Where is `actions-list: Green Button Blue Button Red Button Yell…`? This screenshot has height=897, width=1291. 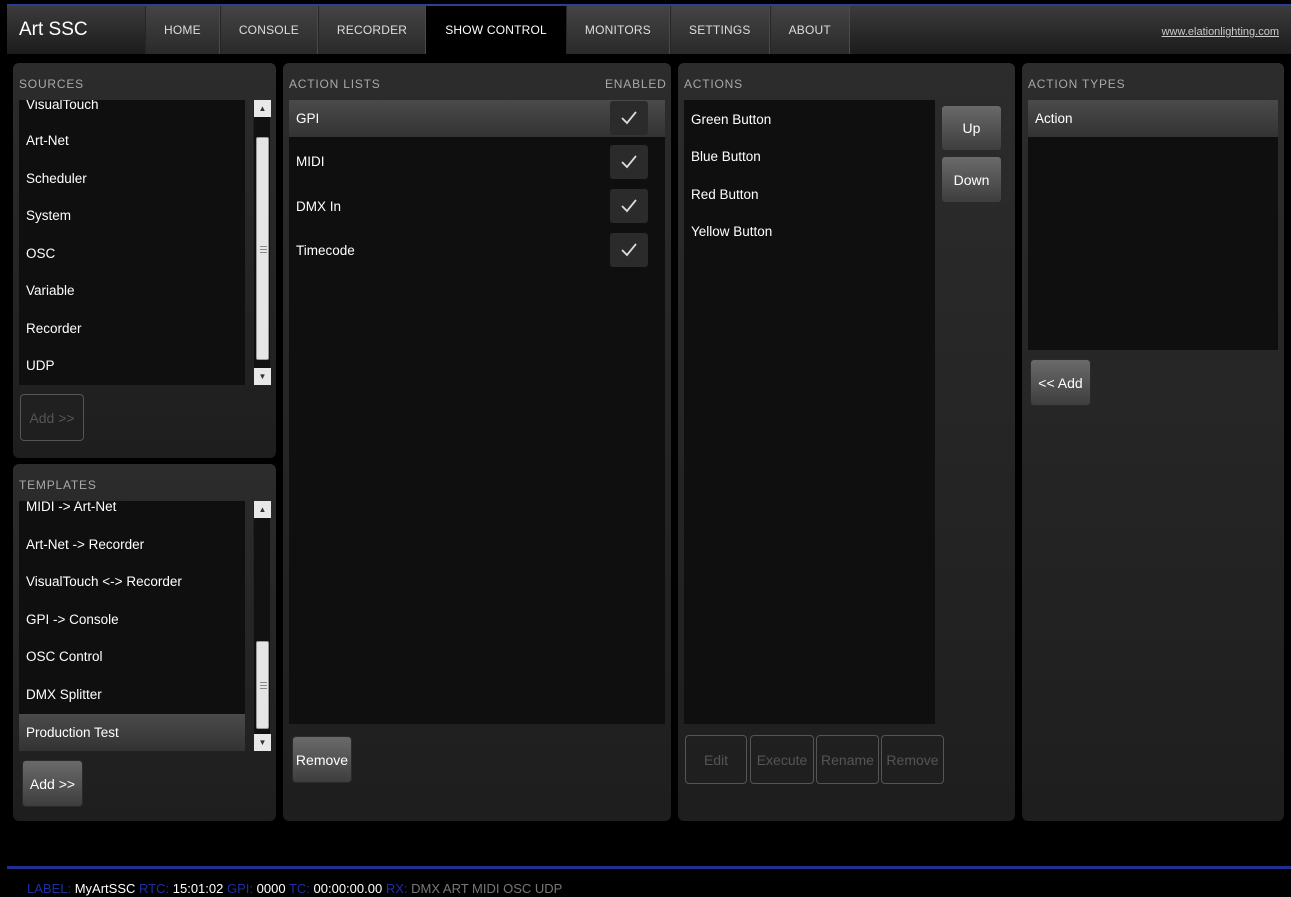
actions-list: Green Button Blue Button Red Button Yell… is located at coordinates (809, 412).